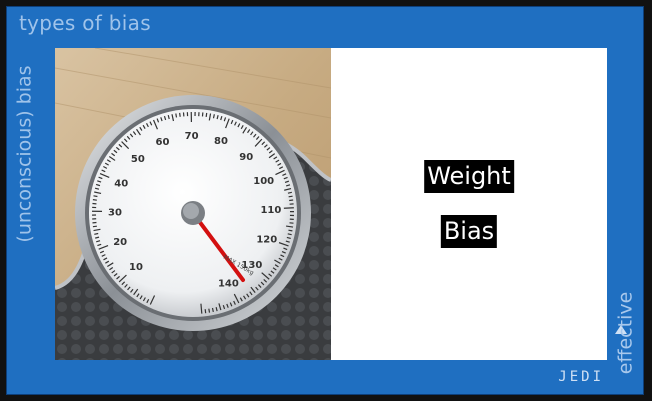 The height and width of the screenshot is (401, 652). What do you see at coordinates (163, 142) in the screenshot?
I see `dial-number: 60` at bounding box center [163, 142].